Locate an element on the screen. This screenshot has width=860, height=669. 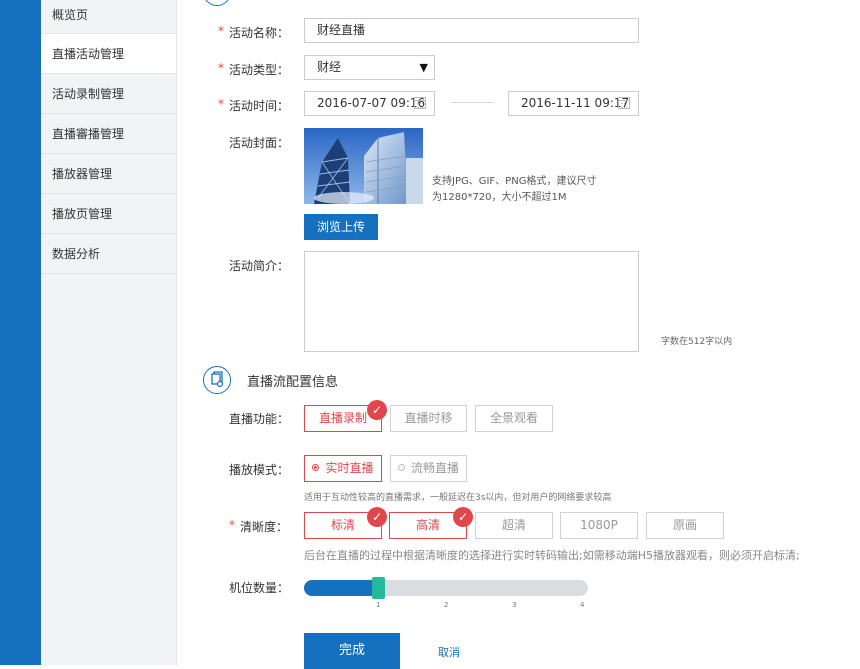
slider-tick-4: 4 is located at coordinates (582, 605).